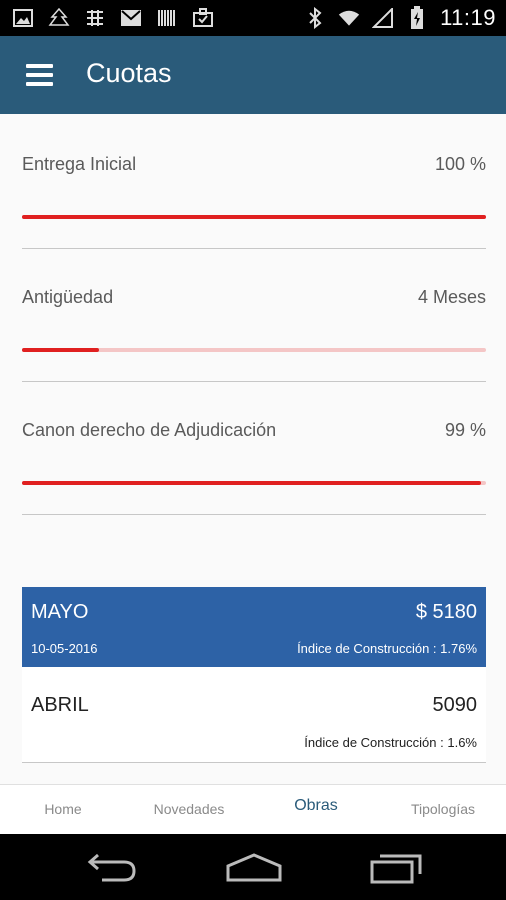 This screenshot has width=506, height=900. What do you see at coordinates (315, 18) in the screenshot?
I see `bluetooth-muted-icon` at bounding box center [315, 18].